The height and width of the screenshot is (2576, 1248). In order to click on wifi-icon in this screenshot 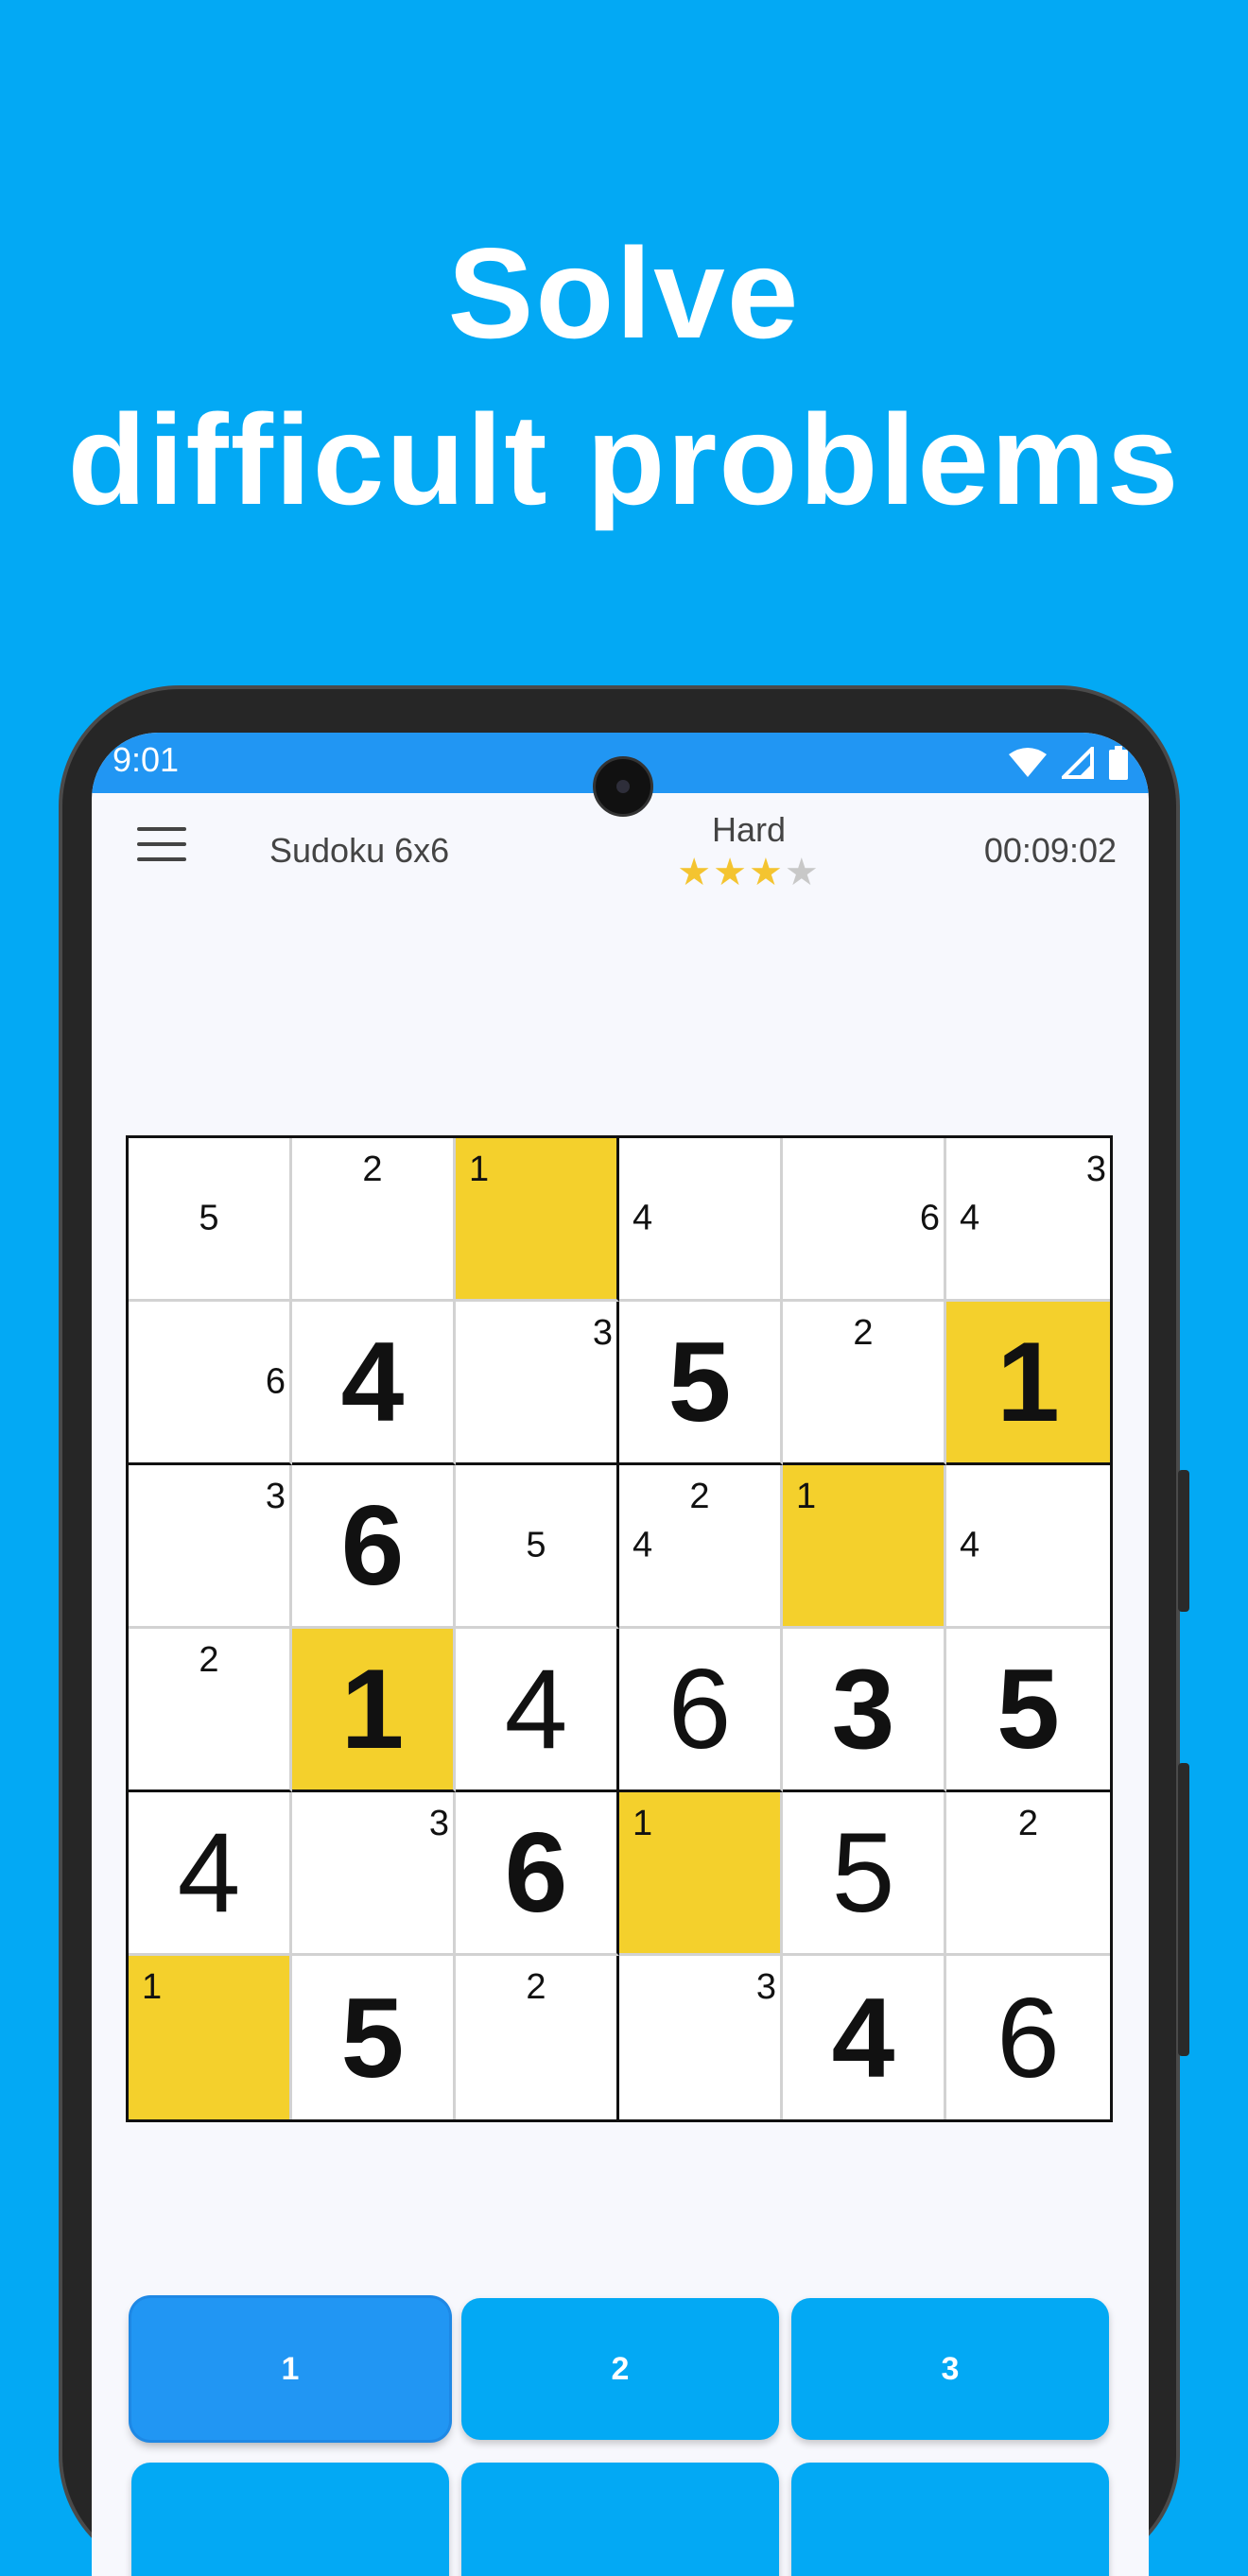, I will do `click(1028, 762)`.